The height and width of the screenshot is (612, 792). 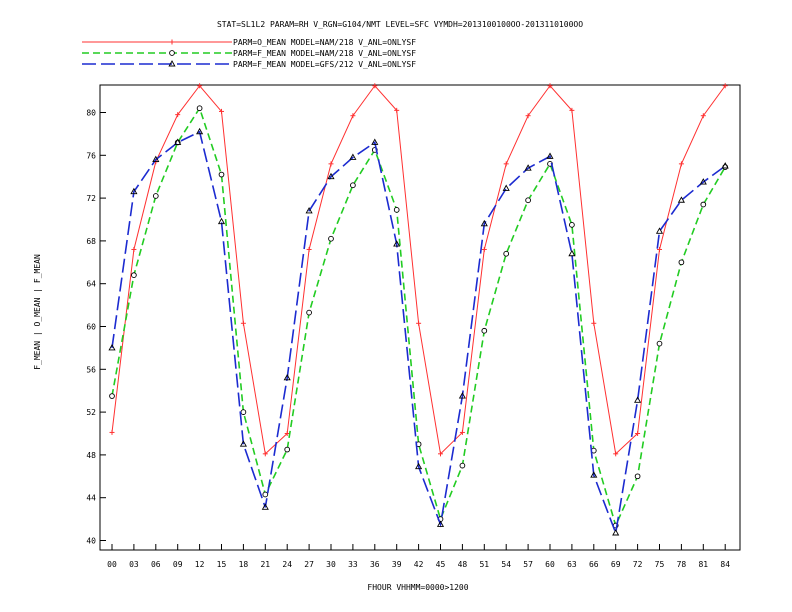 What do you see at coordinates (419, 564) in the screenshot?
I see `x-tick-label: 42` at bounding box center [419, 564].